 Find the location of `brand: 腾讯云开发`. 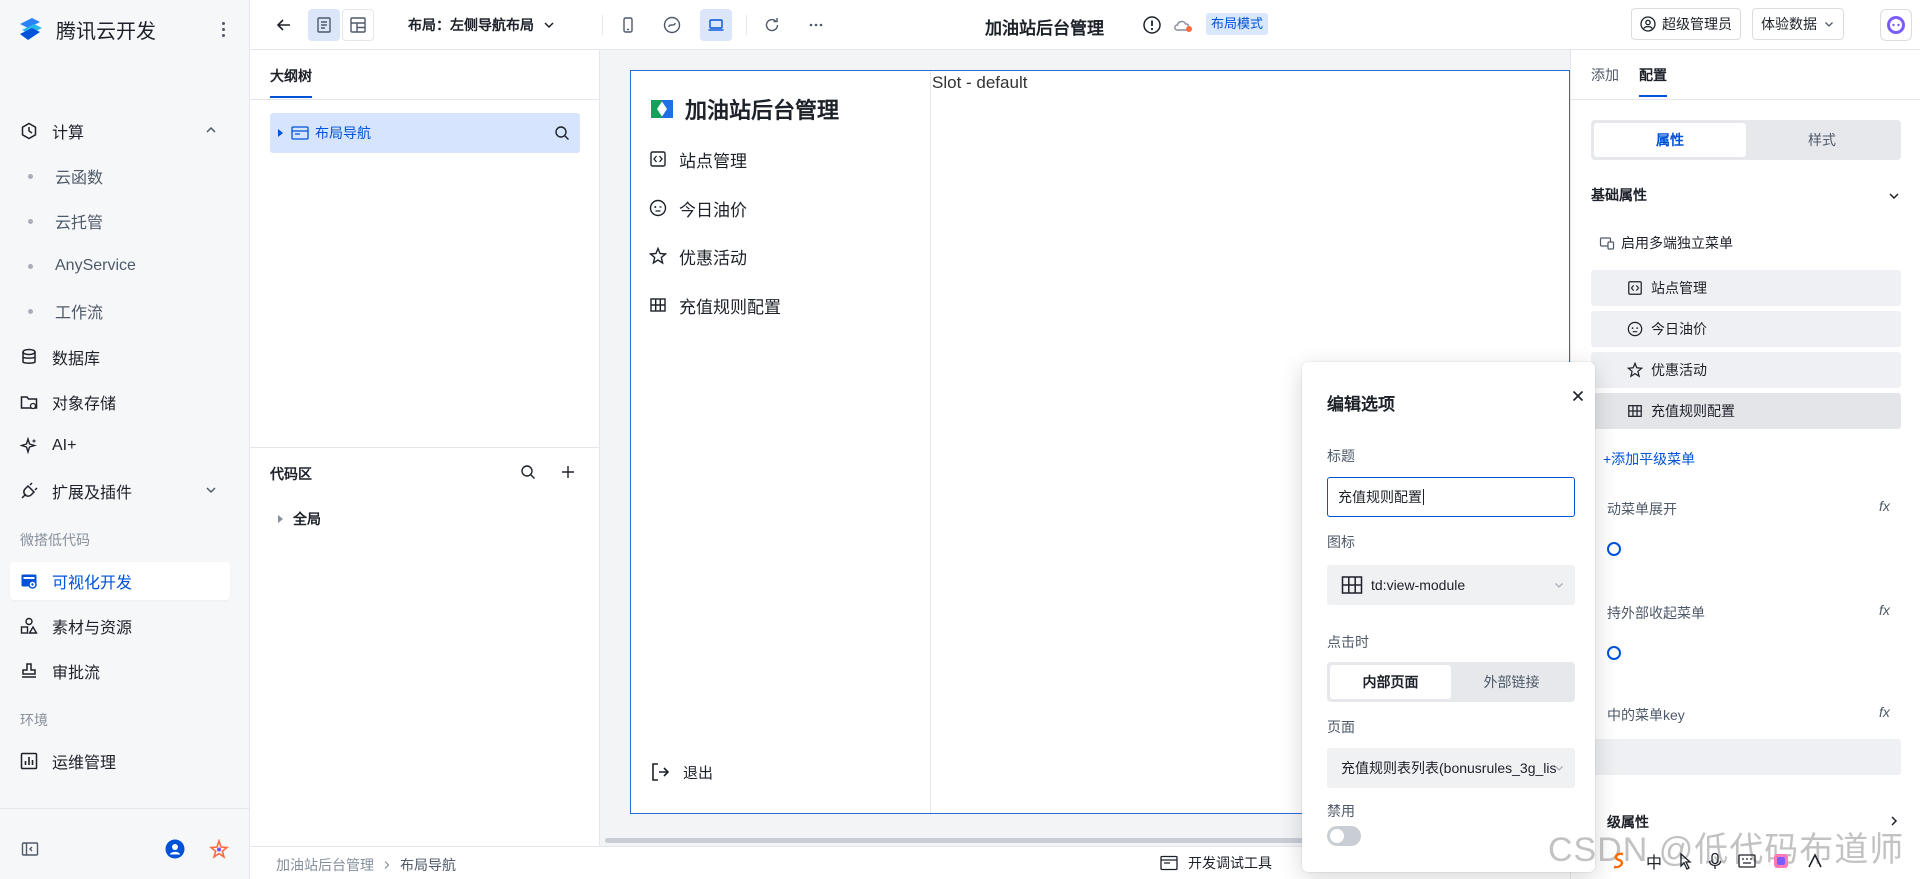

brand: 腾讯云开发 is located at coordinates (86, 29).